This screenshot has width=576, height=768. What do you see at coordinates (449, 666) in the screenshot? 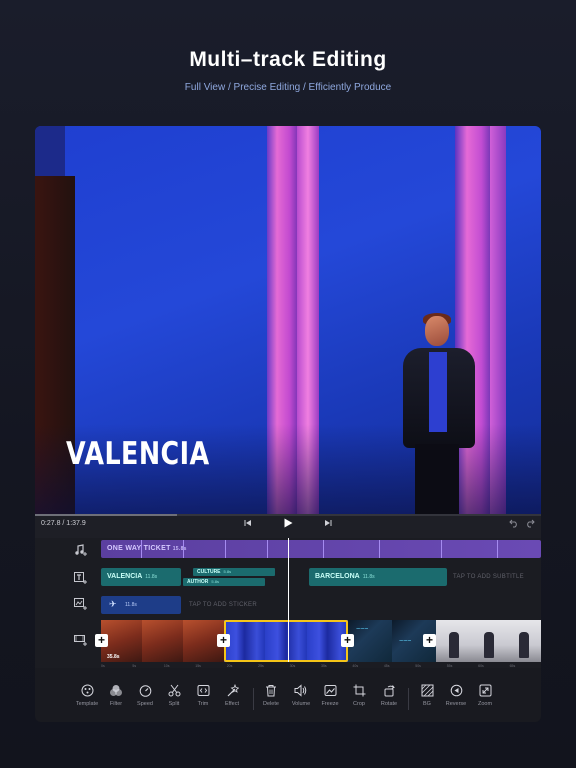
I see `ruler-tick: 55s` at bounding box center [449, 666].